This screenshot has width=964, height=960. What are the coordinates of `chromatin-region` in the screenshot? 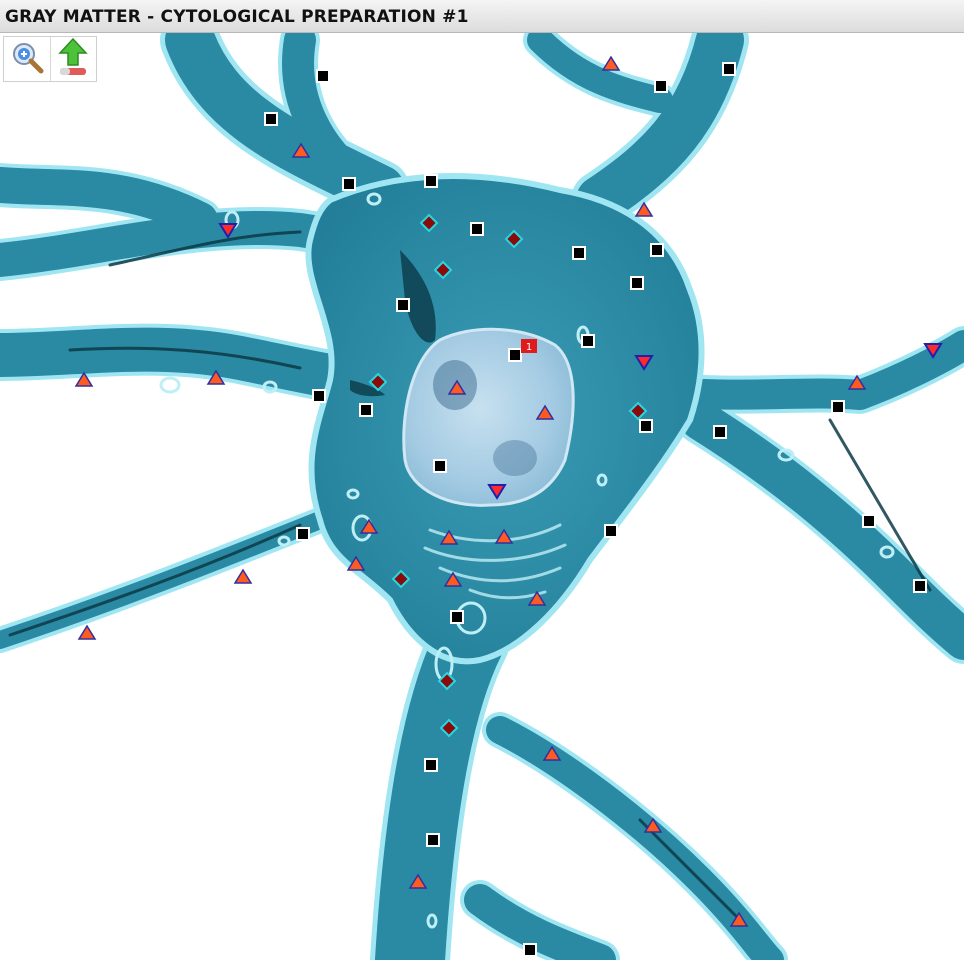 It's located at (515, 458).